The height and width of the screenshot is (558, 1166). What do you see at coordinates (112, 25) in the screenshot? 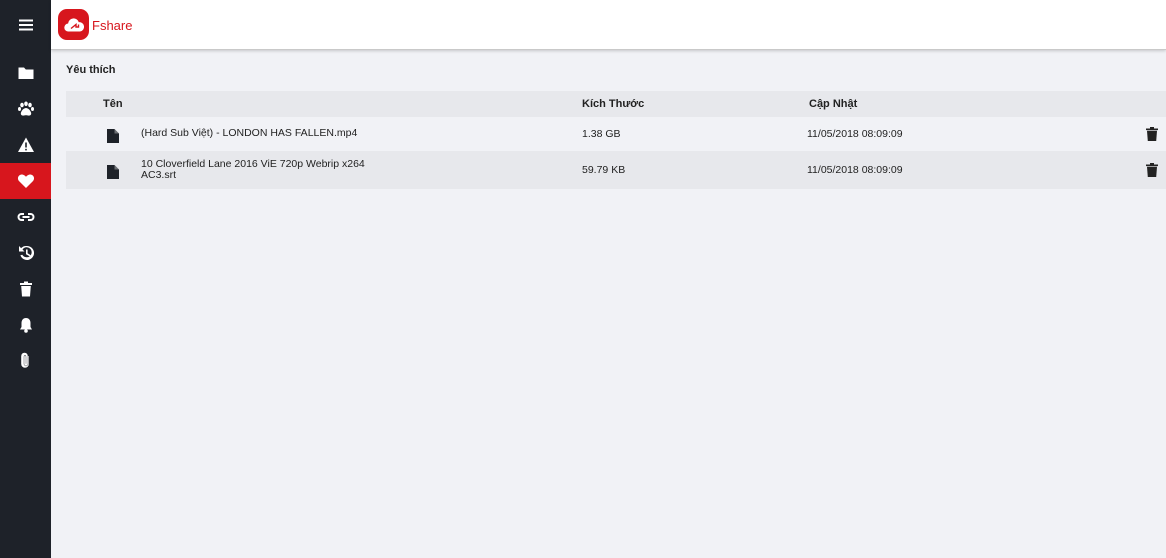
I see `brand-name: Fshare` at bounding box center [112, 25].